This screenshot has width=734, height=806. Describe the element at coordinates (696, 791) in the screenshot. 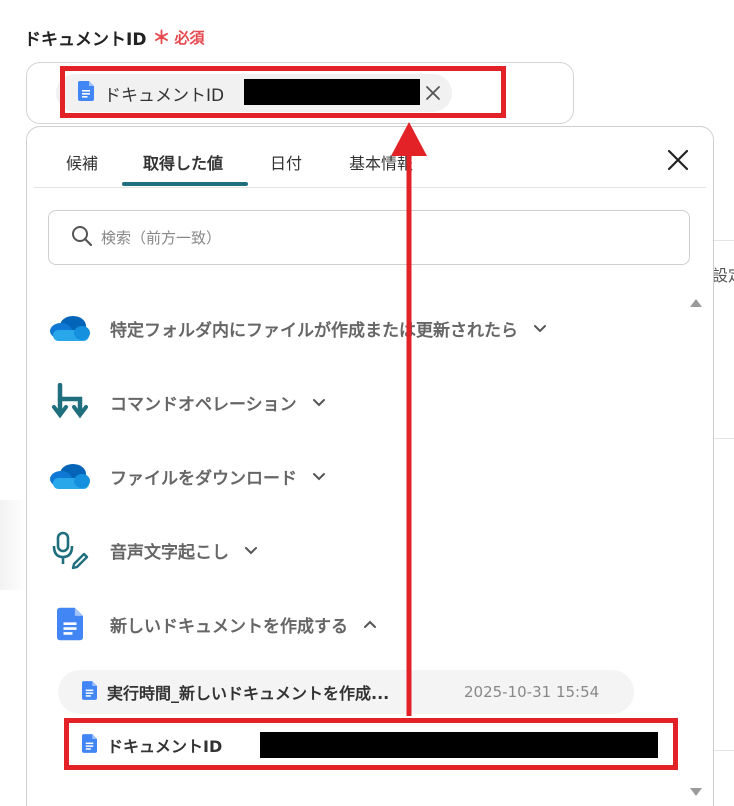

I see `scroll-down-arrow-icon` at that location.